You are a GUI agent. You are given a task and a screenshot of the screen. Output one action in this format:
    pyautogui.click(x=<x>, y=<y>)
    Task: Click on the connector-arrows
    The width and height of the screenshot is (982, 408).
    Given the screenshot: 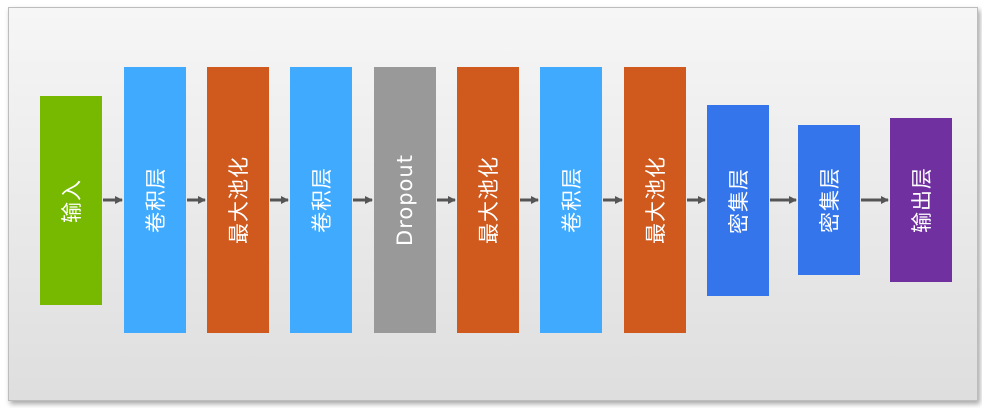 What is the action you would take?
    pyautogui.click(x=496, y=200)
    